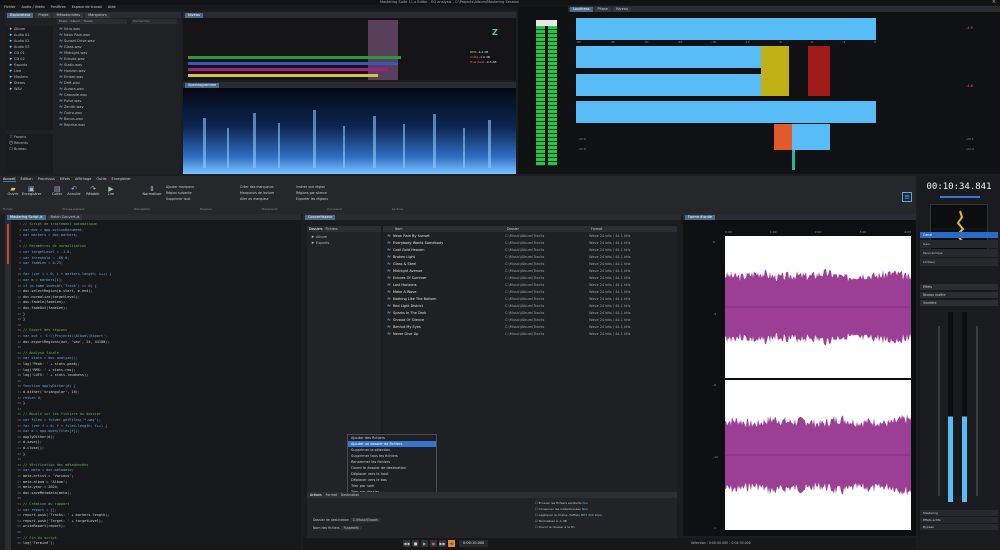 Image resolution: width=1000 pixels, height=550 pixels. Describe the element at coordinates (344, 243) in the screenshot. I see `batch-folder-item: ▸ Exports` at that location.